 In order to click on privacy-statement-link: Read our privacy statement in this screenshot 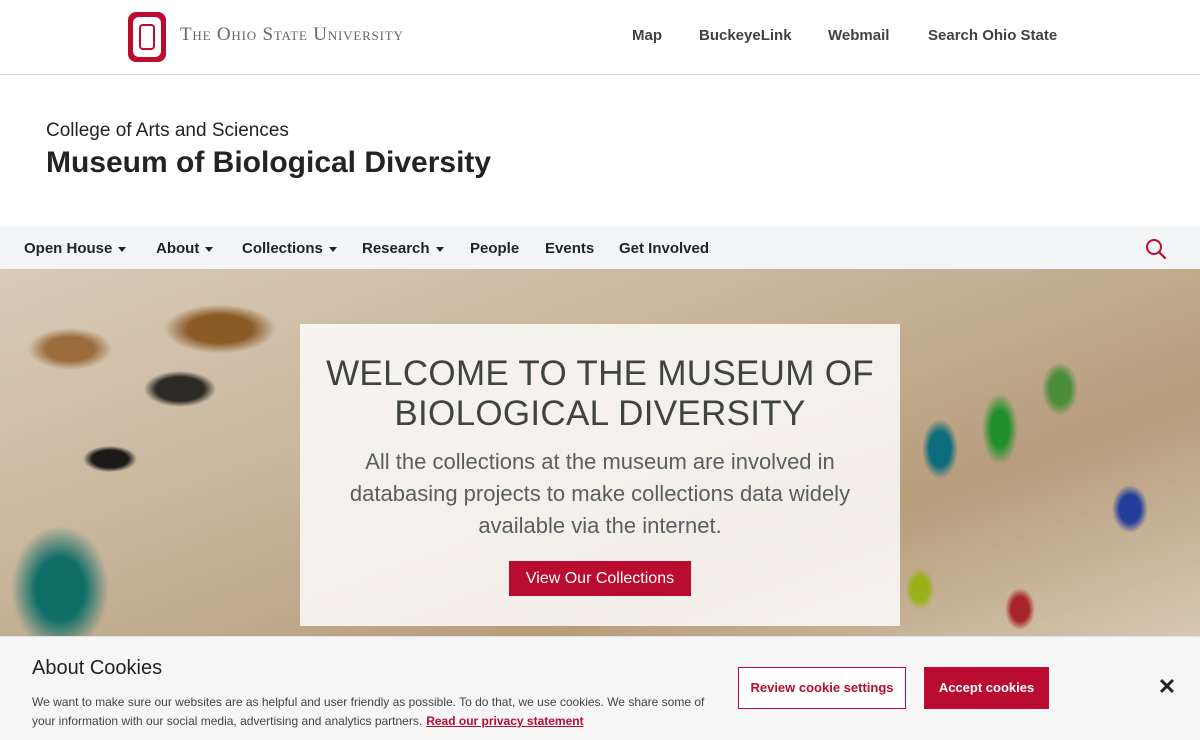, I will do `click(504, 721)`.